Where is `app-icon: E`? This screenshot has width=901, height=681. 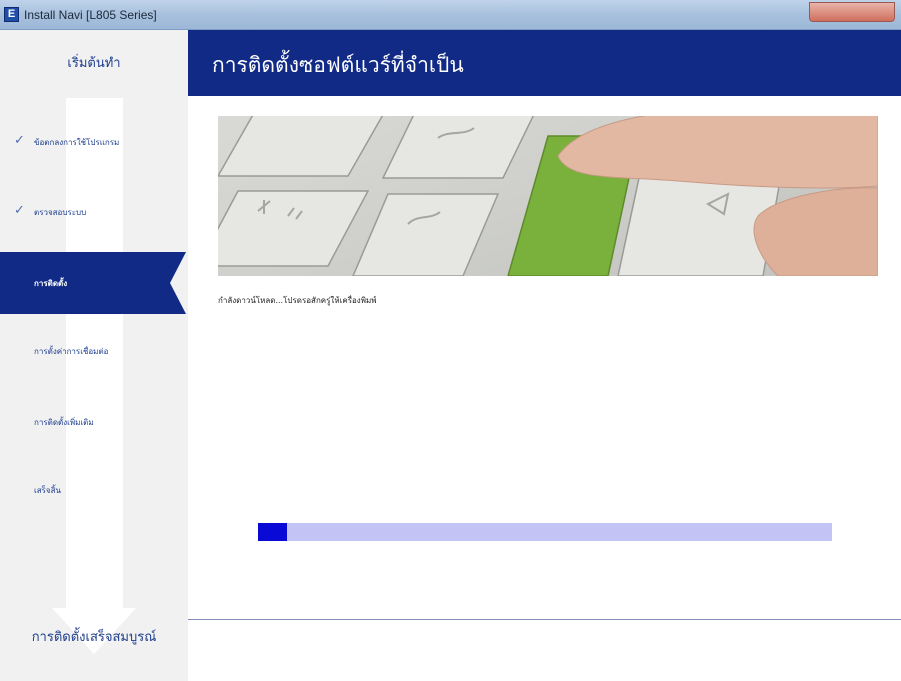
app-icon: E is located at coordinates (11, 14).